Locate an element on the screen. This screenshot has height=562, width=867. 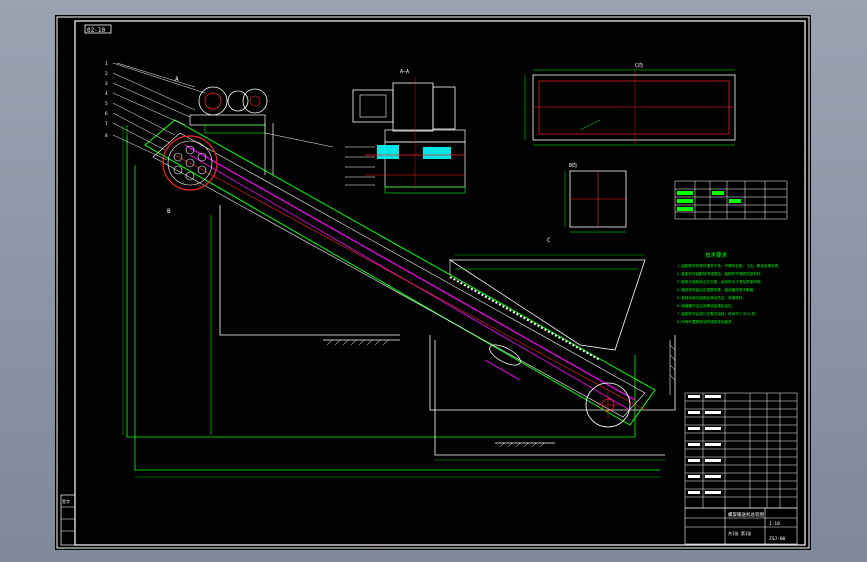
svg-text: 3 is located at coordinates (106, 84).